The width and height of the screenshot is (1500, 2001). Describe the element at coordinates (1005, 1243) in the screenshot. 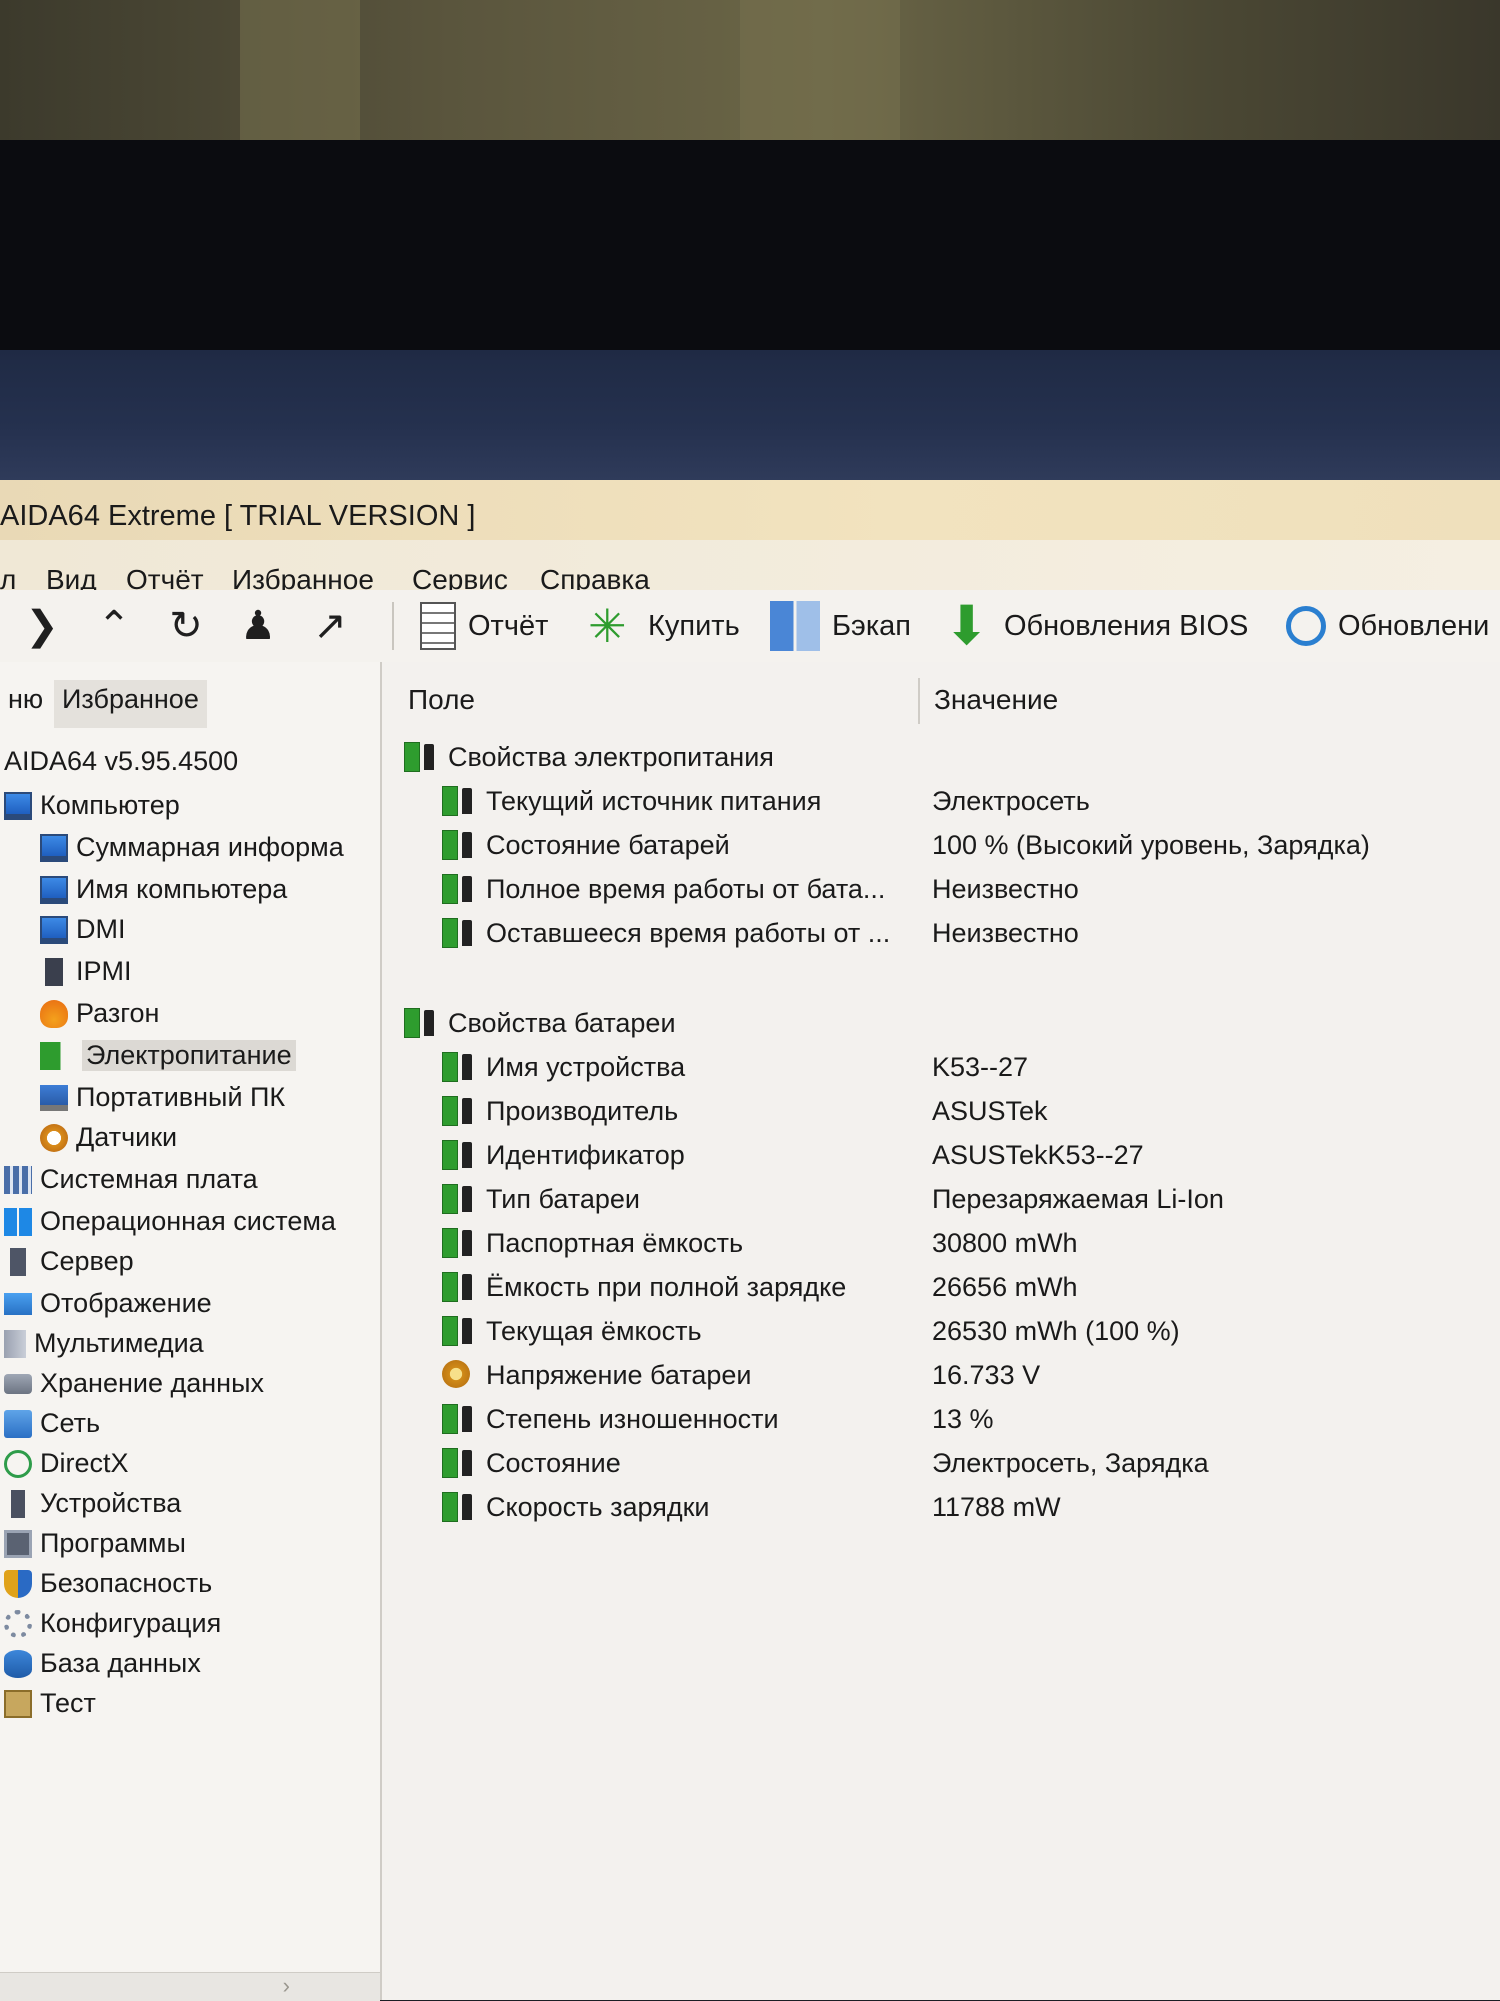

I see `property-value: 30800 mWh` at that location.